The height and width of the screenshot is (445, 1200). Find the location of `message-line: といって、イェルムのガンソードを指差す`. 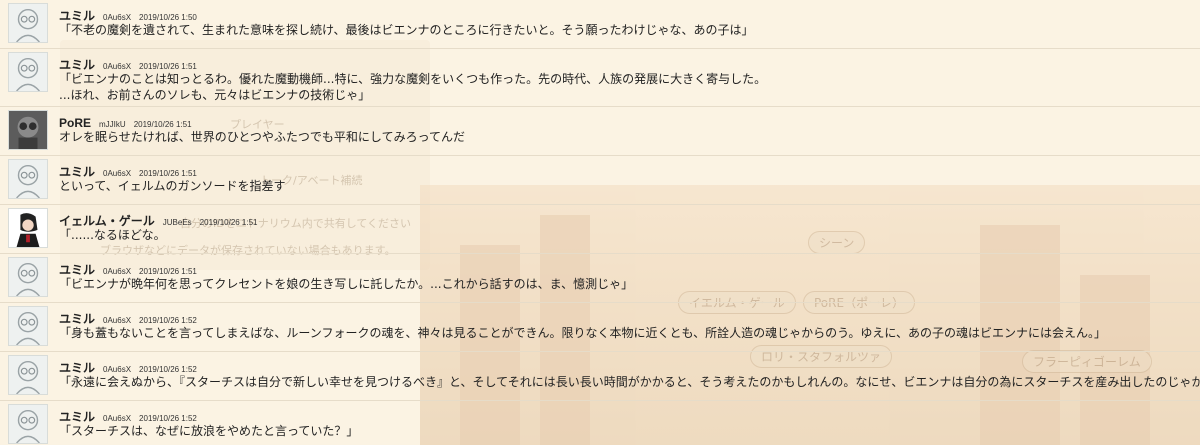

message-line: といって、イェルムのガンソードを指差す is located at coordinates (172, 186).